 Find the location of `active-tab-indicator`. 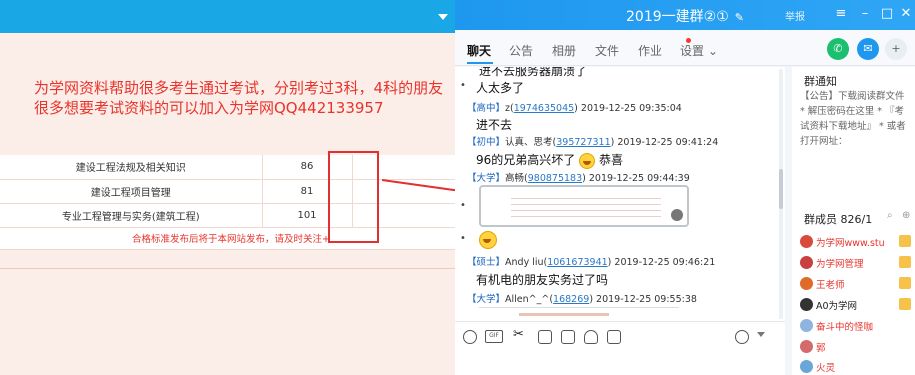

active-tab-indicator is located at coordinates (480, 63).